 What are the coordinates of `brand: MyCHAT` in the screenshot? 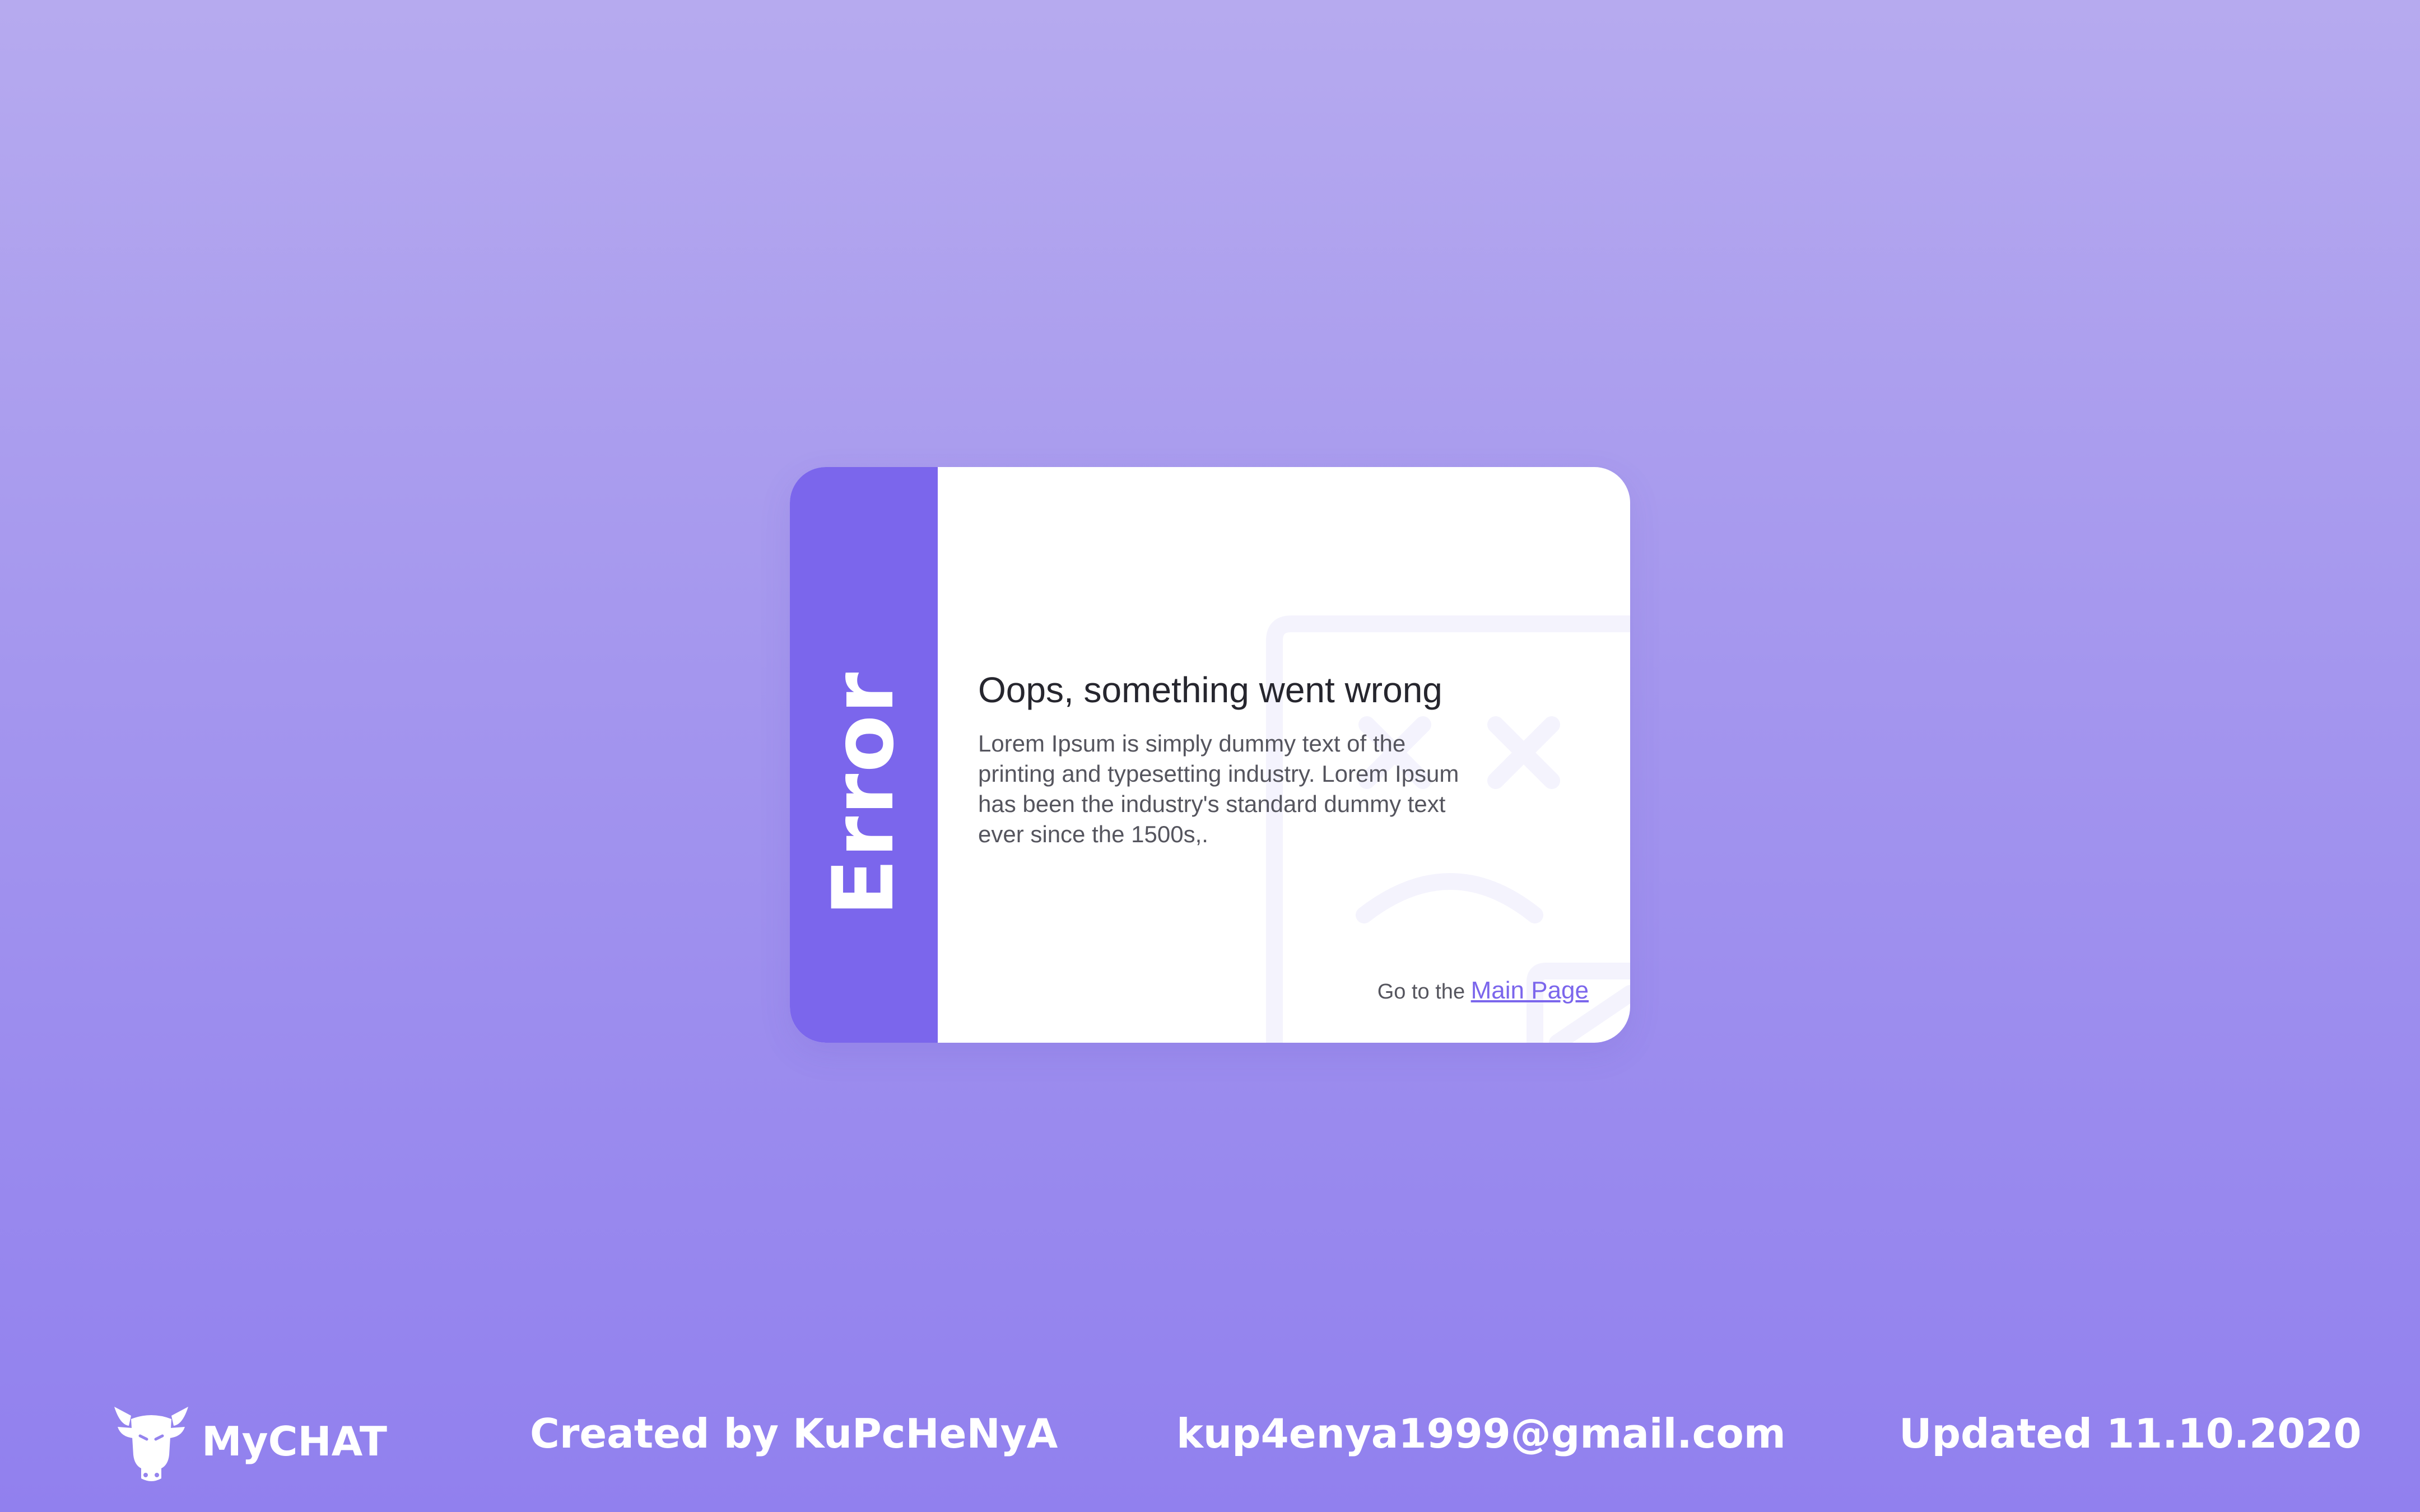 It's located at (247, 1442).